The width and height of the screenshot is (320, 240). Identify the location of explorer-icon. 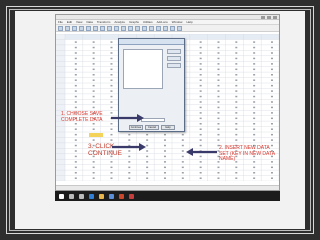
(101, 196).